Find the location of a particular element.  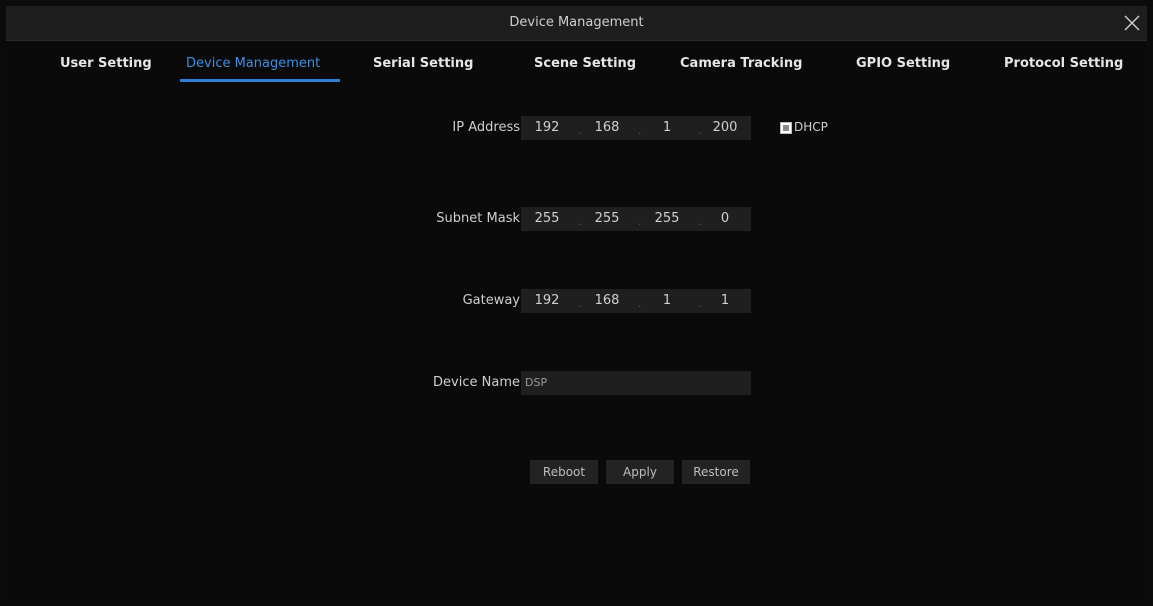

subnet-octet-3: 255 is located at coordinates (667, 219).